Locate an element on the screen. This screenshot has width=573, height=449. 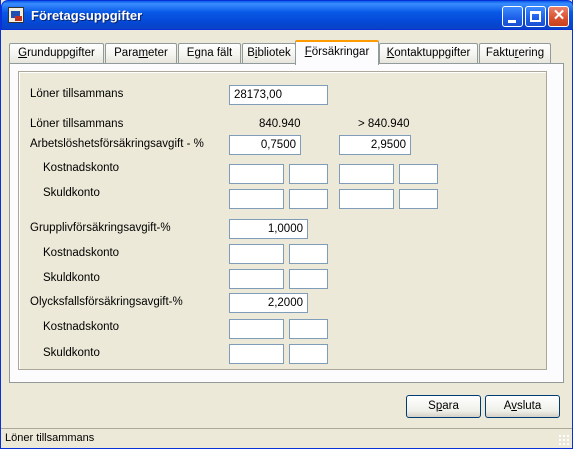
tab-grunduppgifter: Grunduppgifter is located at coordinates (56, 53).